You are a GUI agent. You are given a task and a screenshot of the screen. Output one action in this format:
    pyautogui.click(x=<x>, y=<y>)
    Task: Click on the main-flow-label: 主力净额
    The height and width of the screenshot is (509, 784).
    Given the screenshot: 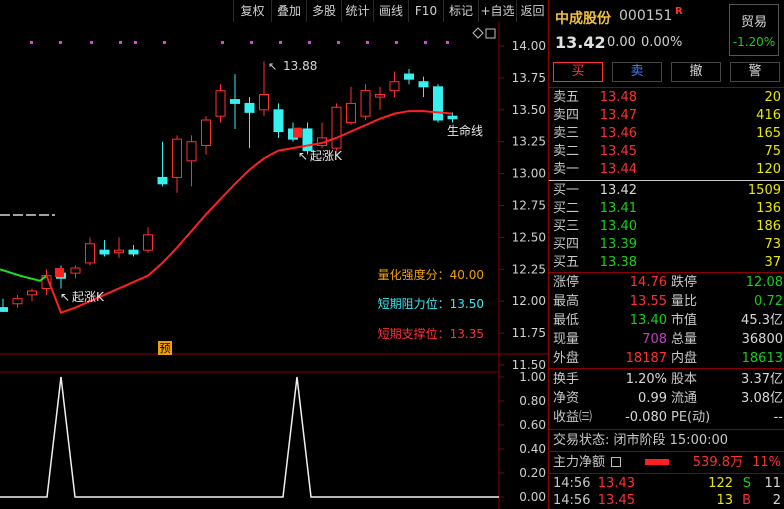 What is the action you would take?
    pyautogui.click(x=579, y=462)
    